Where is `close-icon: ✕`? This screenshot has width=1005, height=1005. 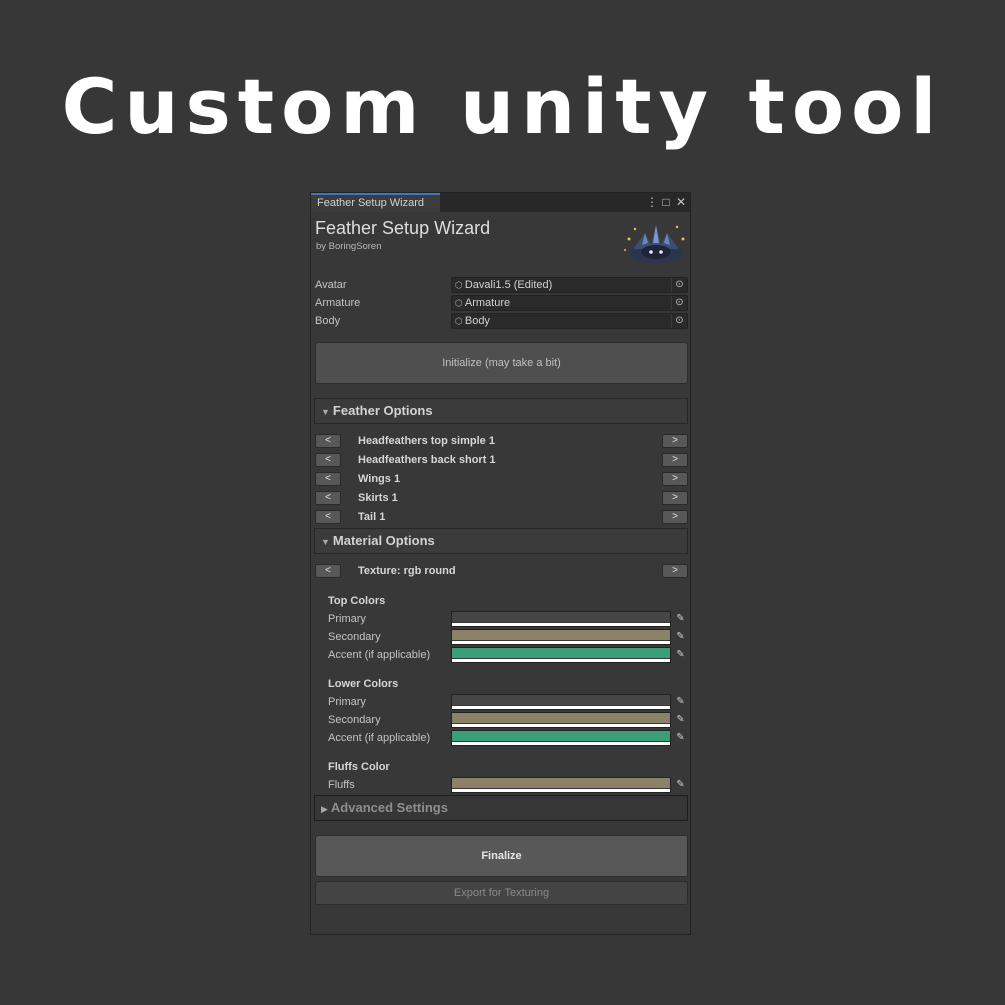 close-icon: ✕ is located at coordinates (681, 202).